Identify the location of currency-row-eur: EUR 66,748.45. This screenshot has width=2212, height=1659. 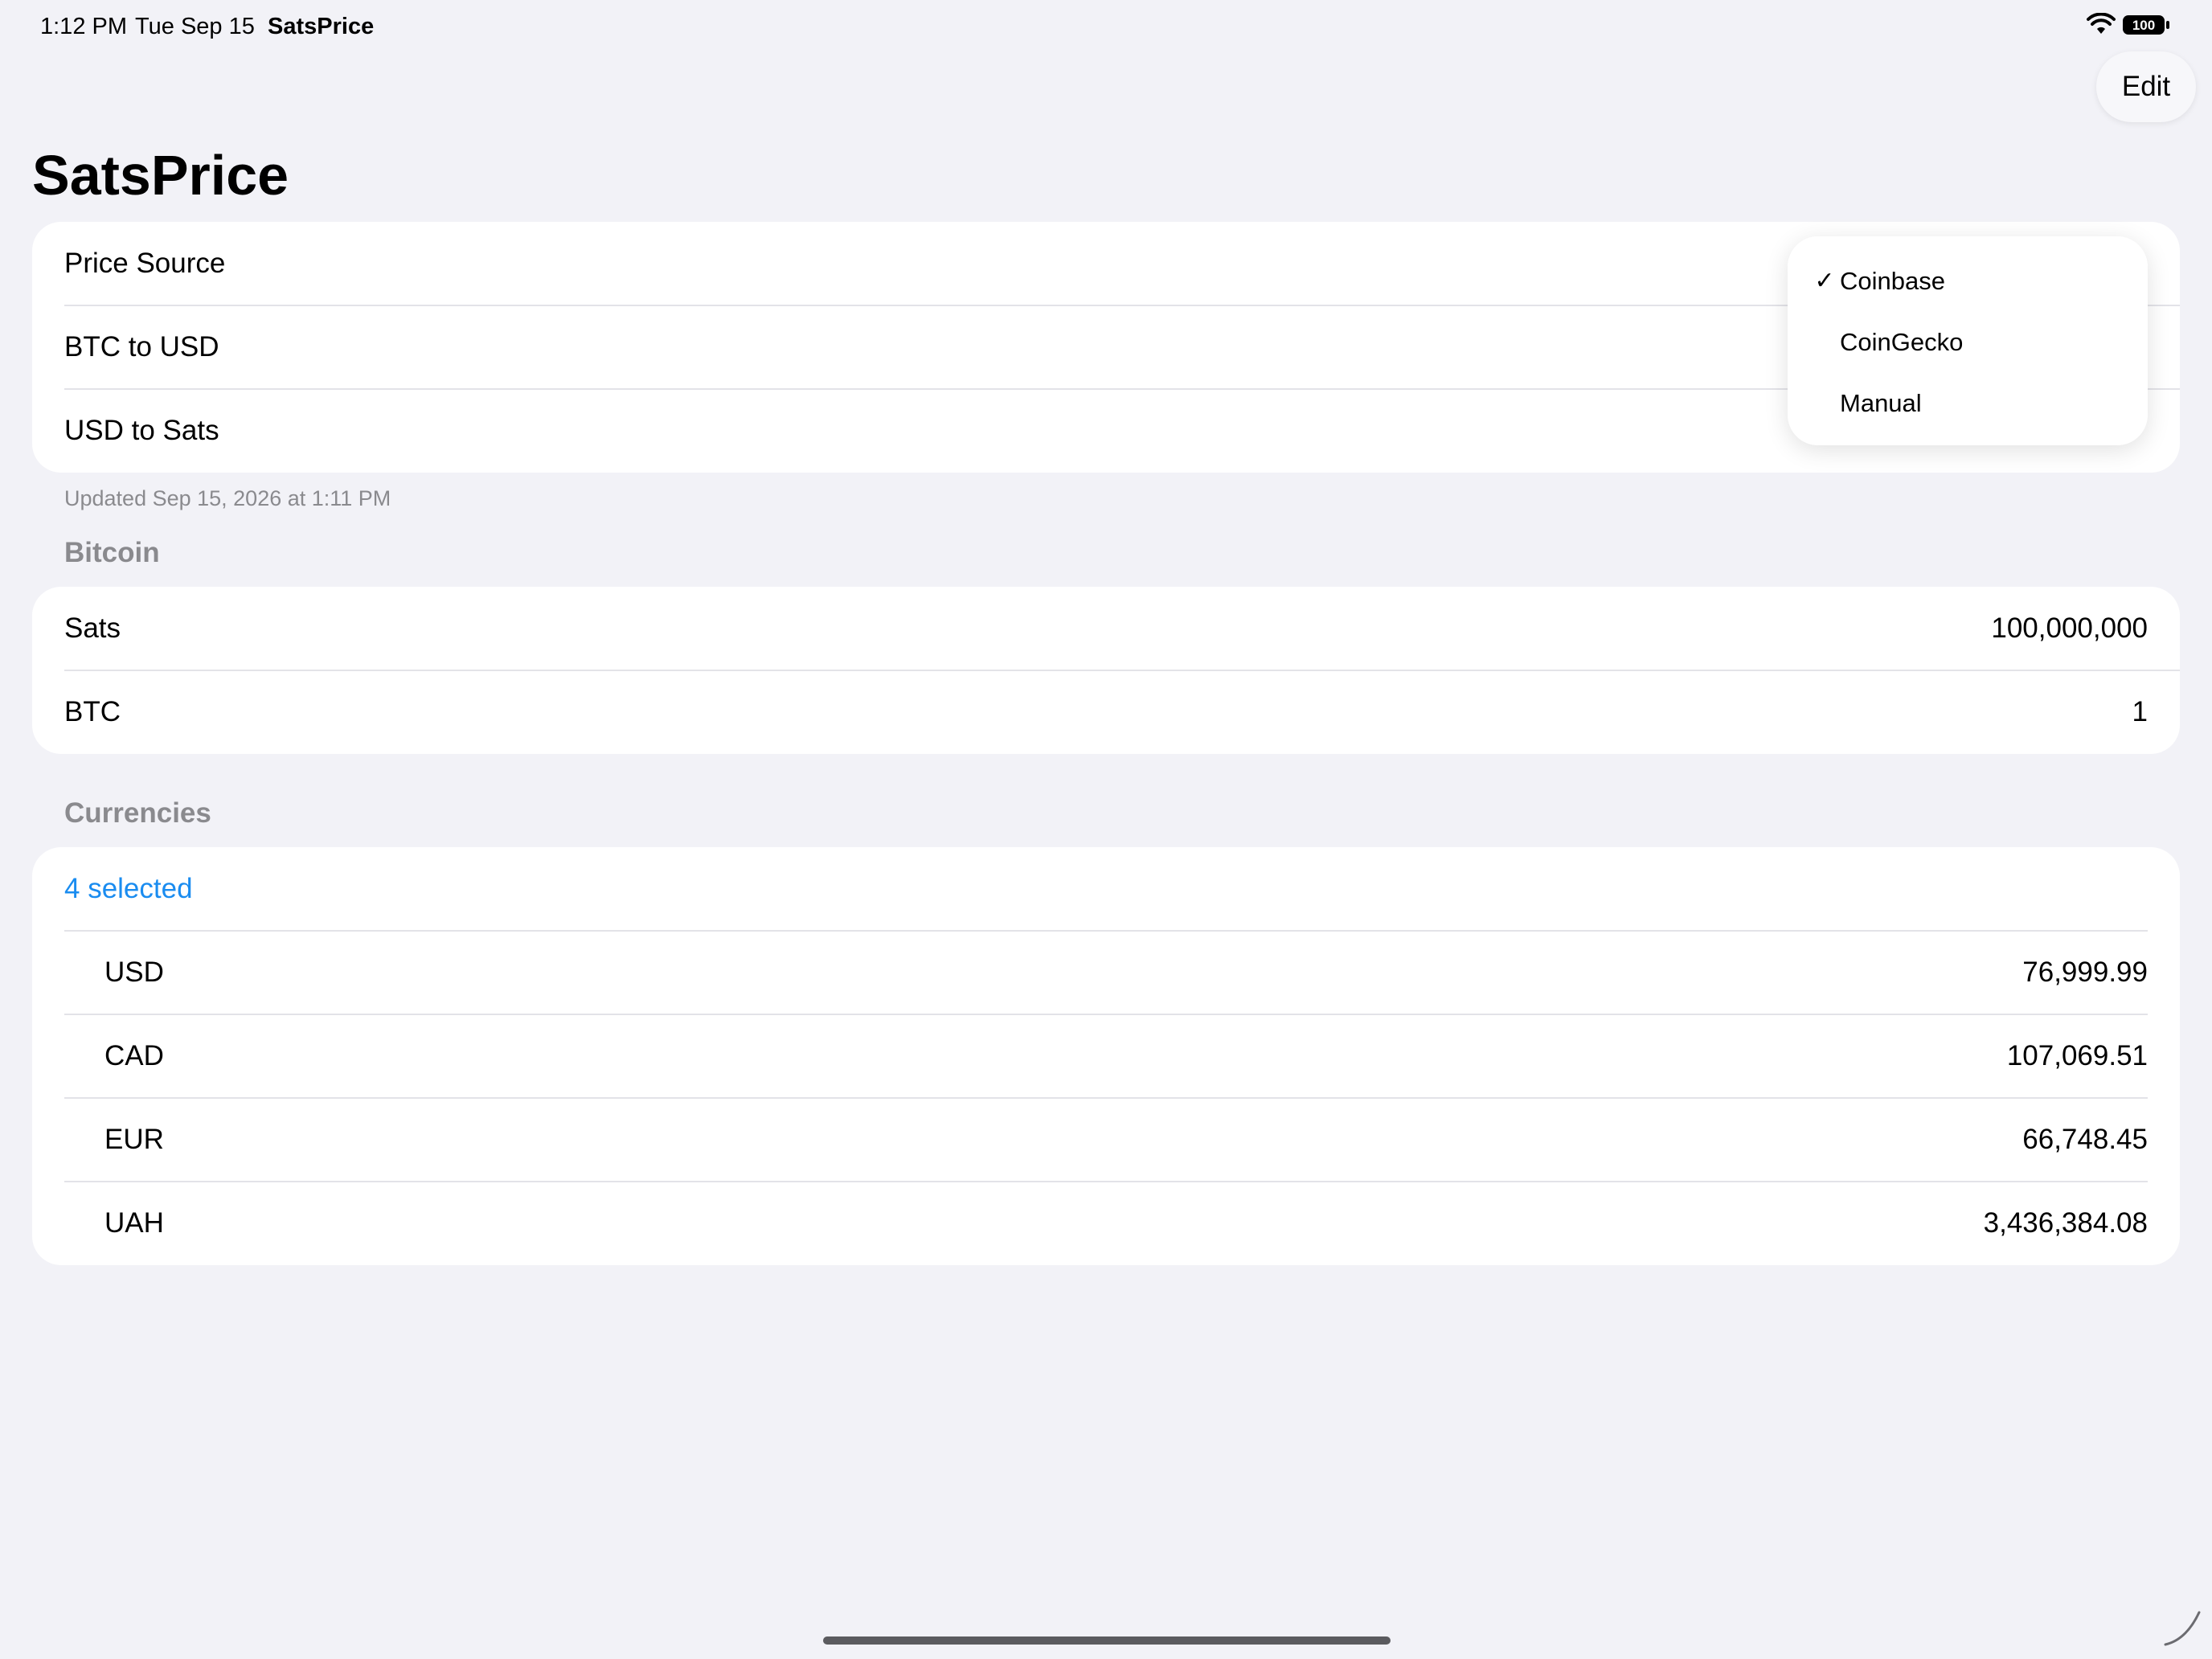
(1106, 1140).